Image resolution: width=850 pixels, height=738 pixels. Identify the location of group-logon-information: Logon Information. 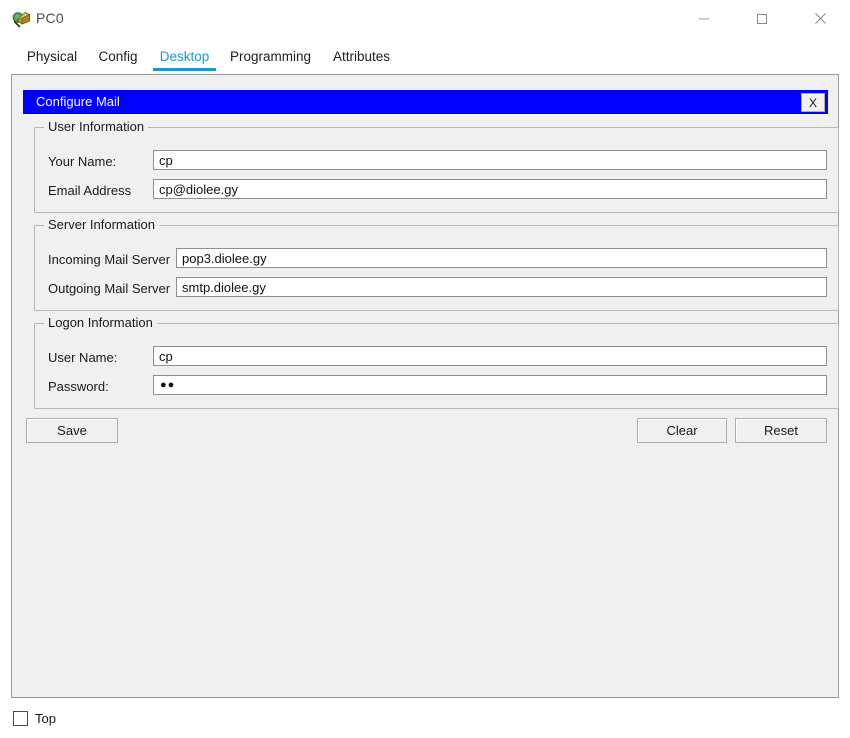
(436, 362).